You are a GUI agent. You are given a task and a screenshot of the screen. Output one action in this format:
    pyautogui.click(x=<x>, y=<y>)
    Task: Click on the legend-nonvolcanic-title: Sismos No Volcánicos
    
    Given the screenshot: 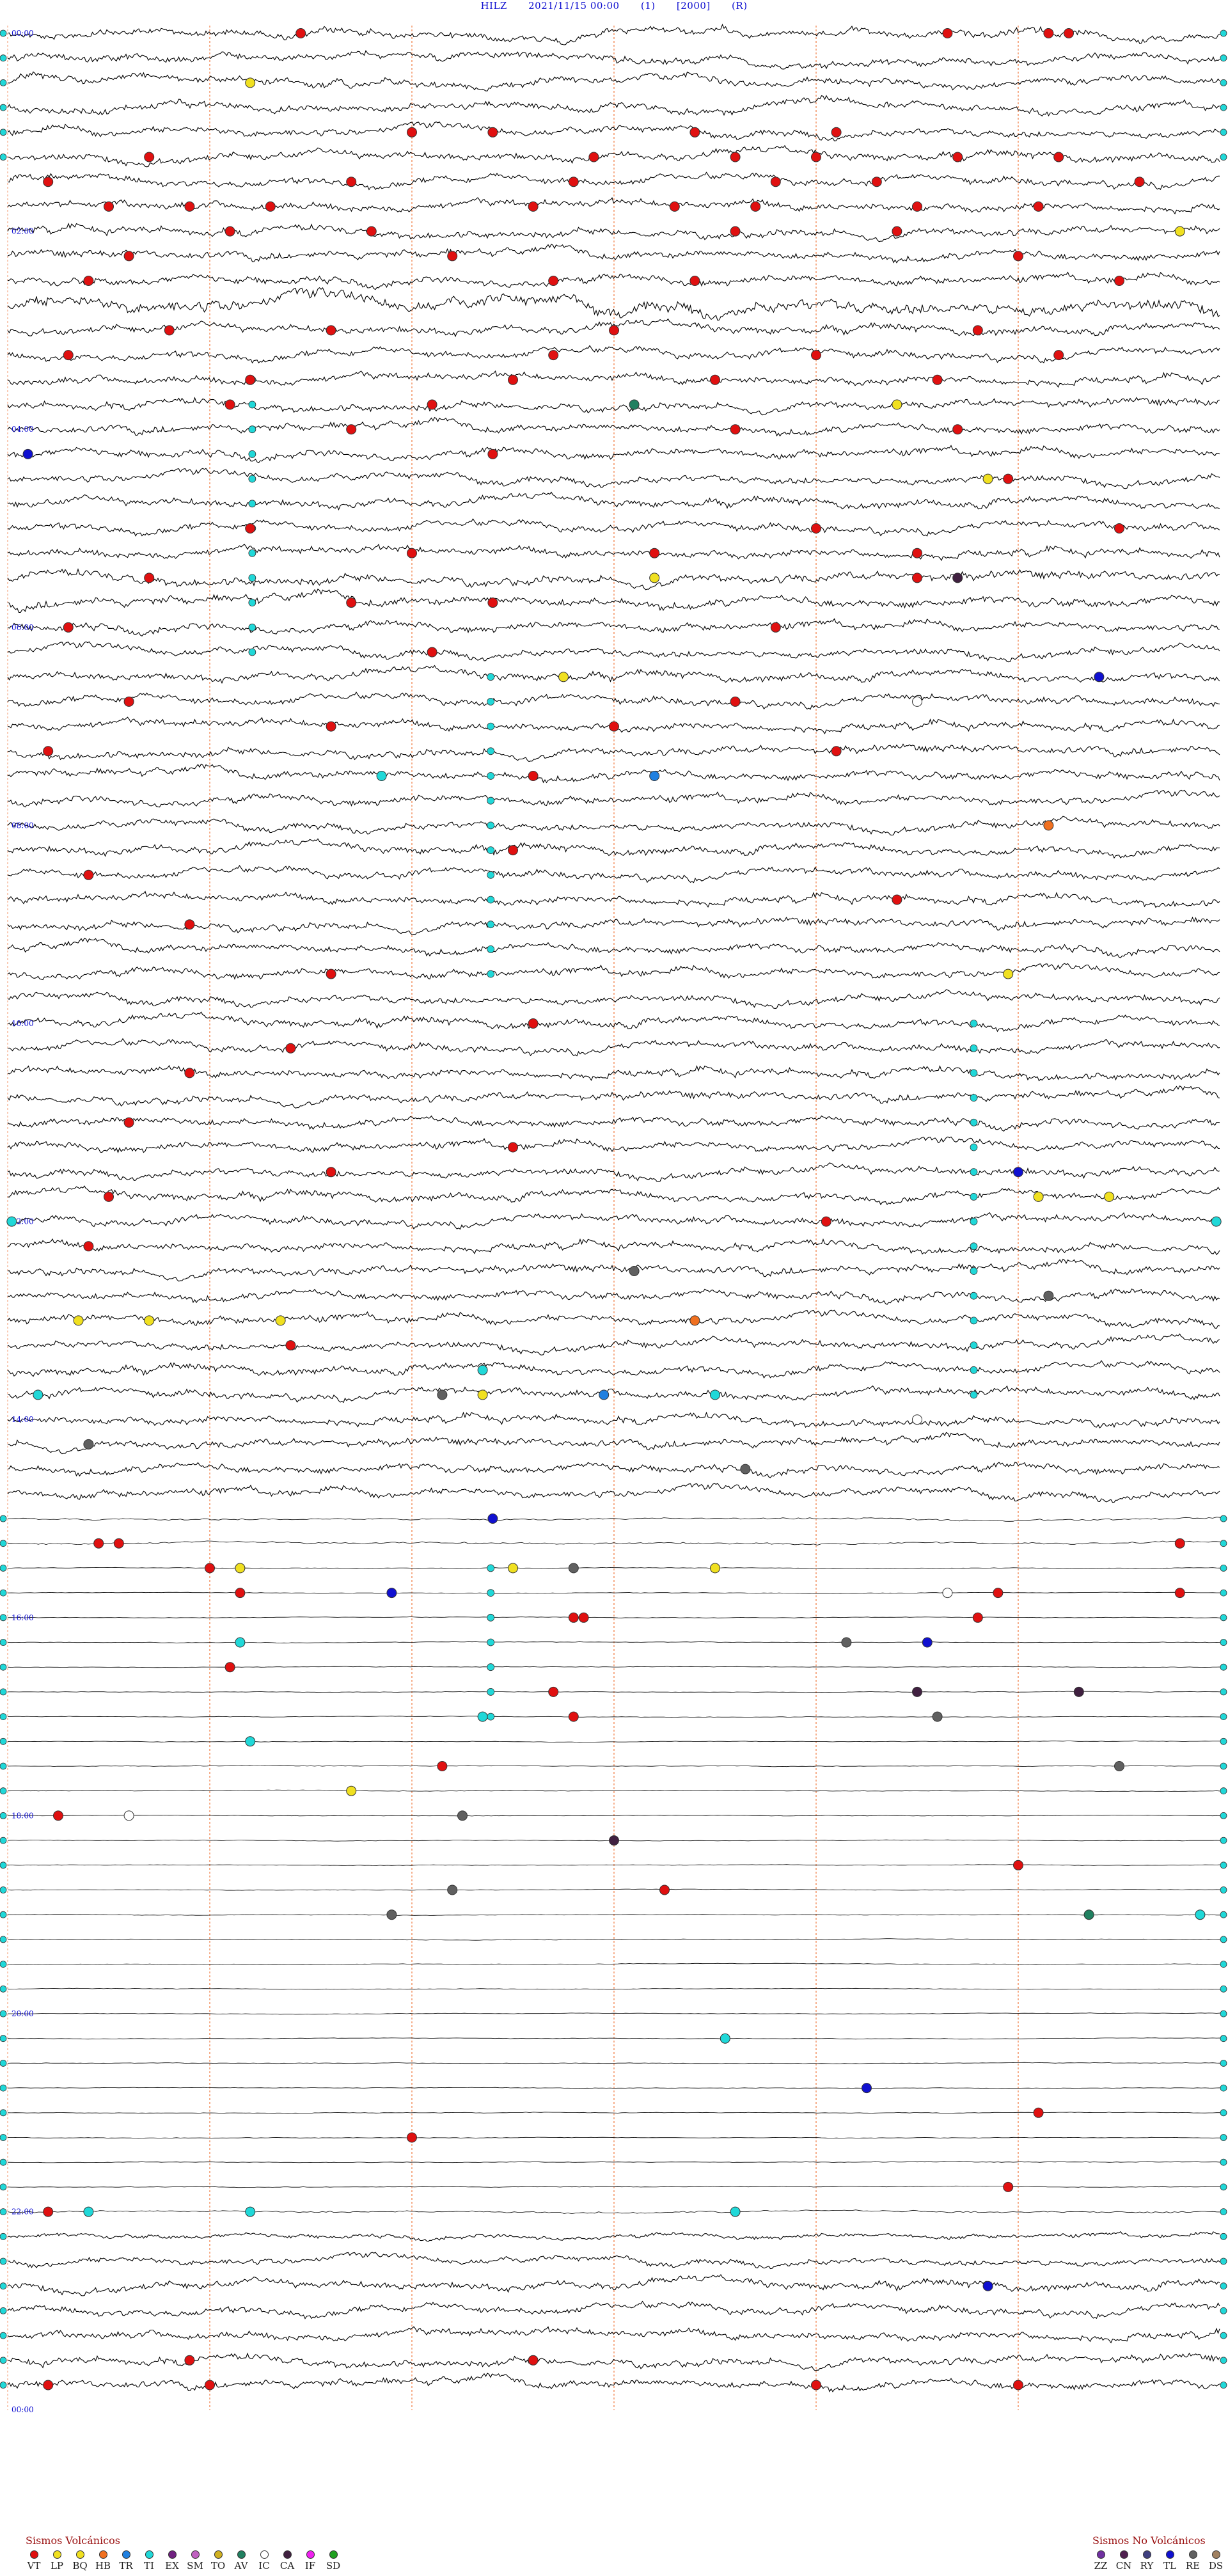 What is the action you would take?
    pyautogui.click(x=1149, y=2540)
    